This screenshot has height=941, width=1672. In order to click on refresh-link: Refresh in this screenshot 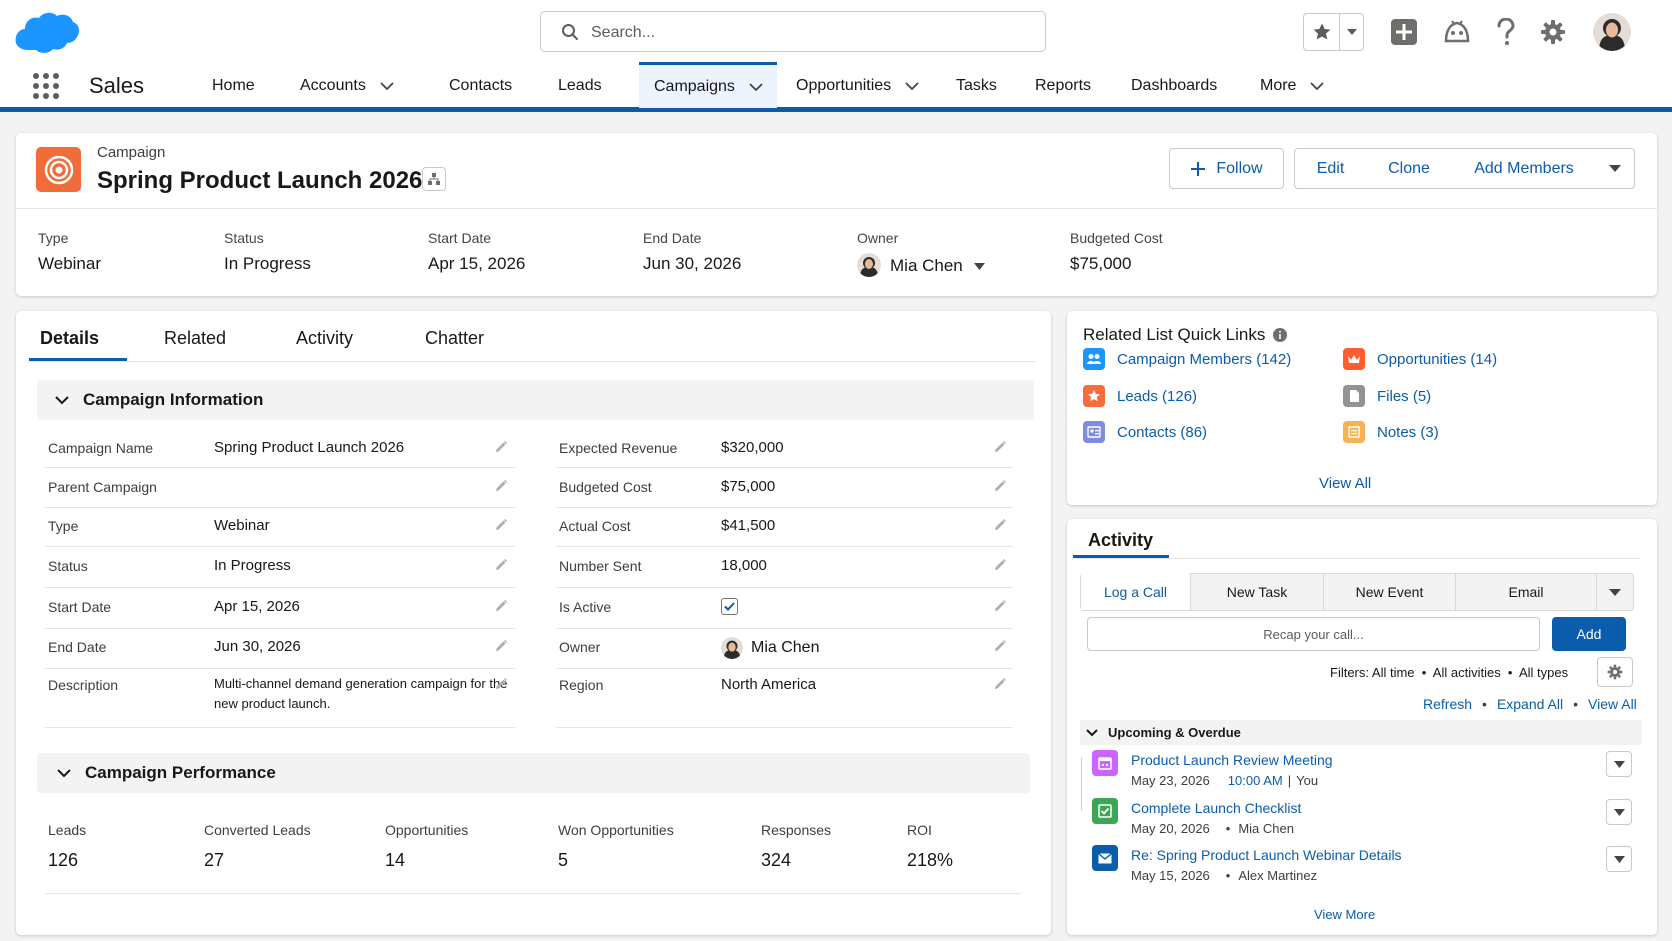, I will do `click(1447, 704)`.